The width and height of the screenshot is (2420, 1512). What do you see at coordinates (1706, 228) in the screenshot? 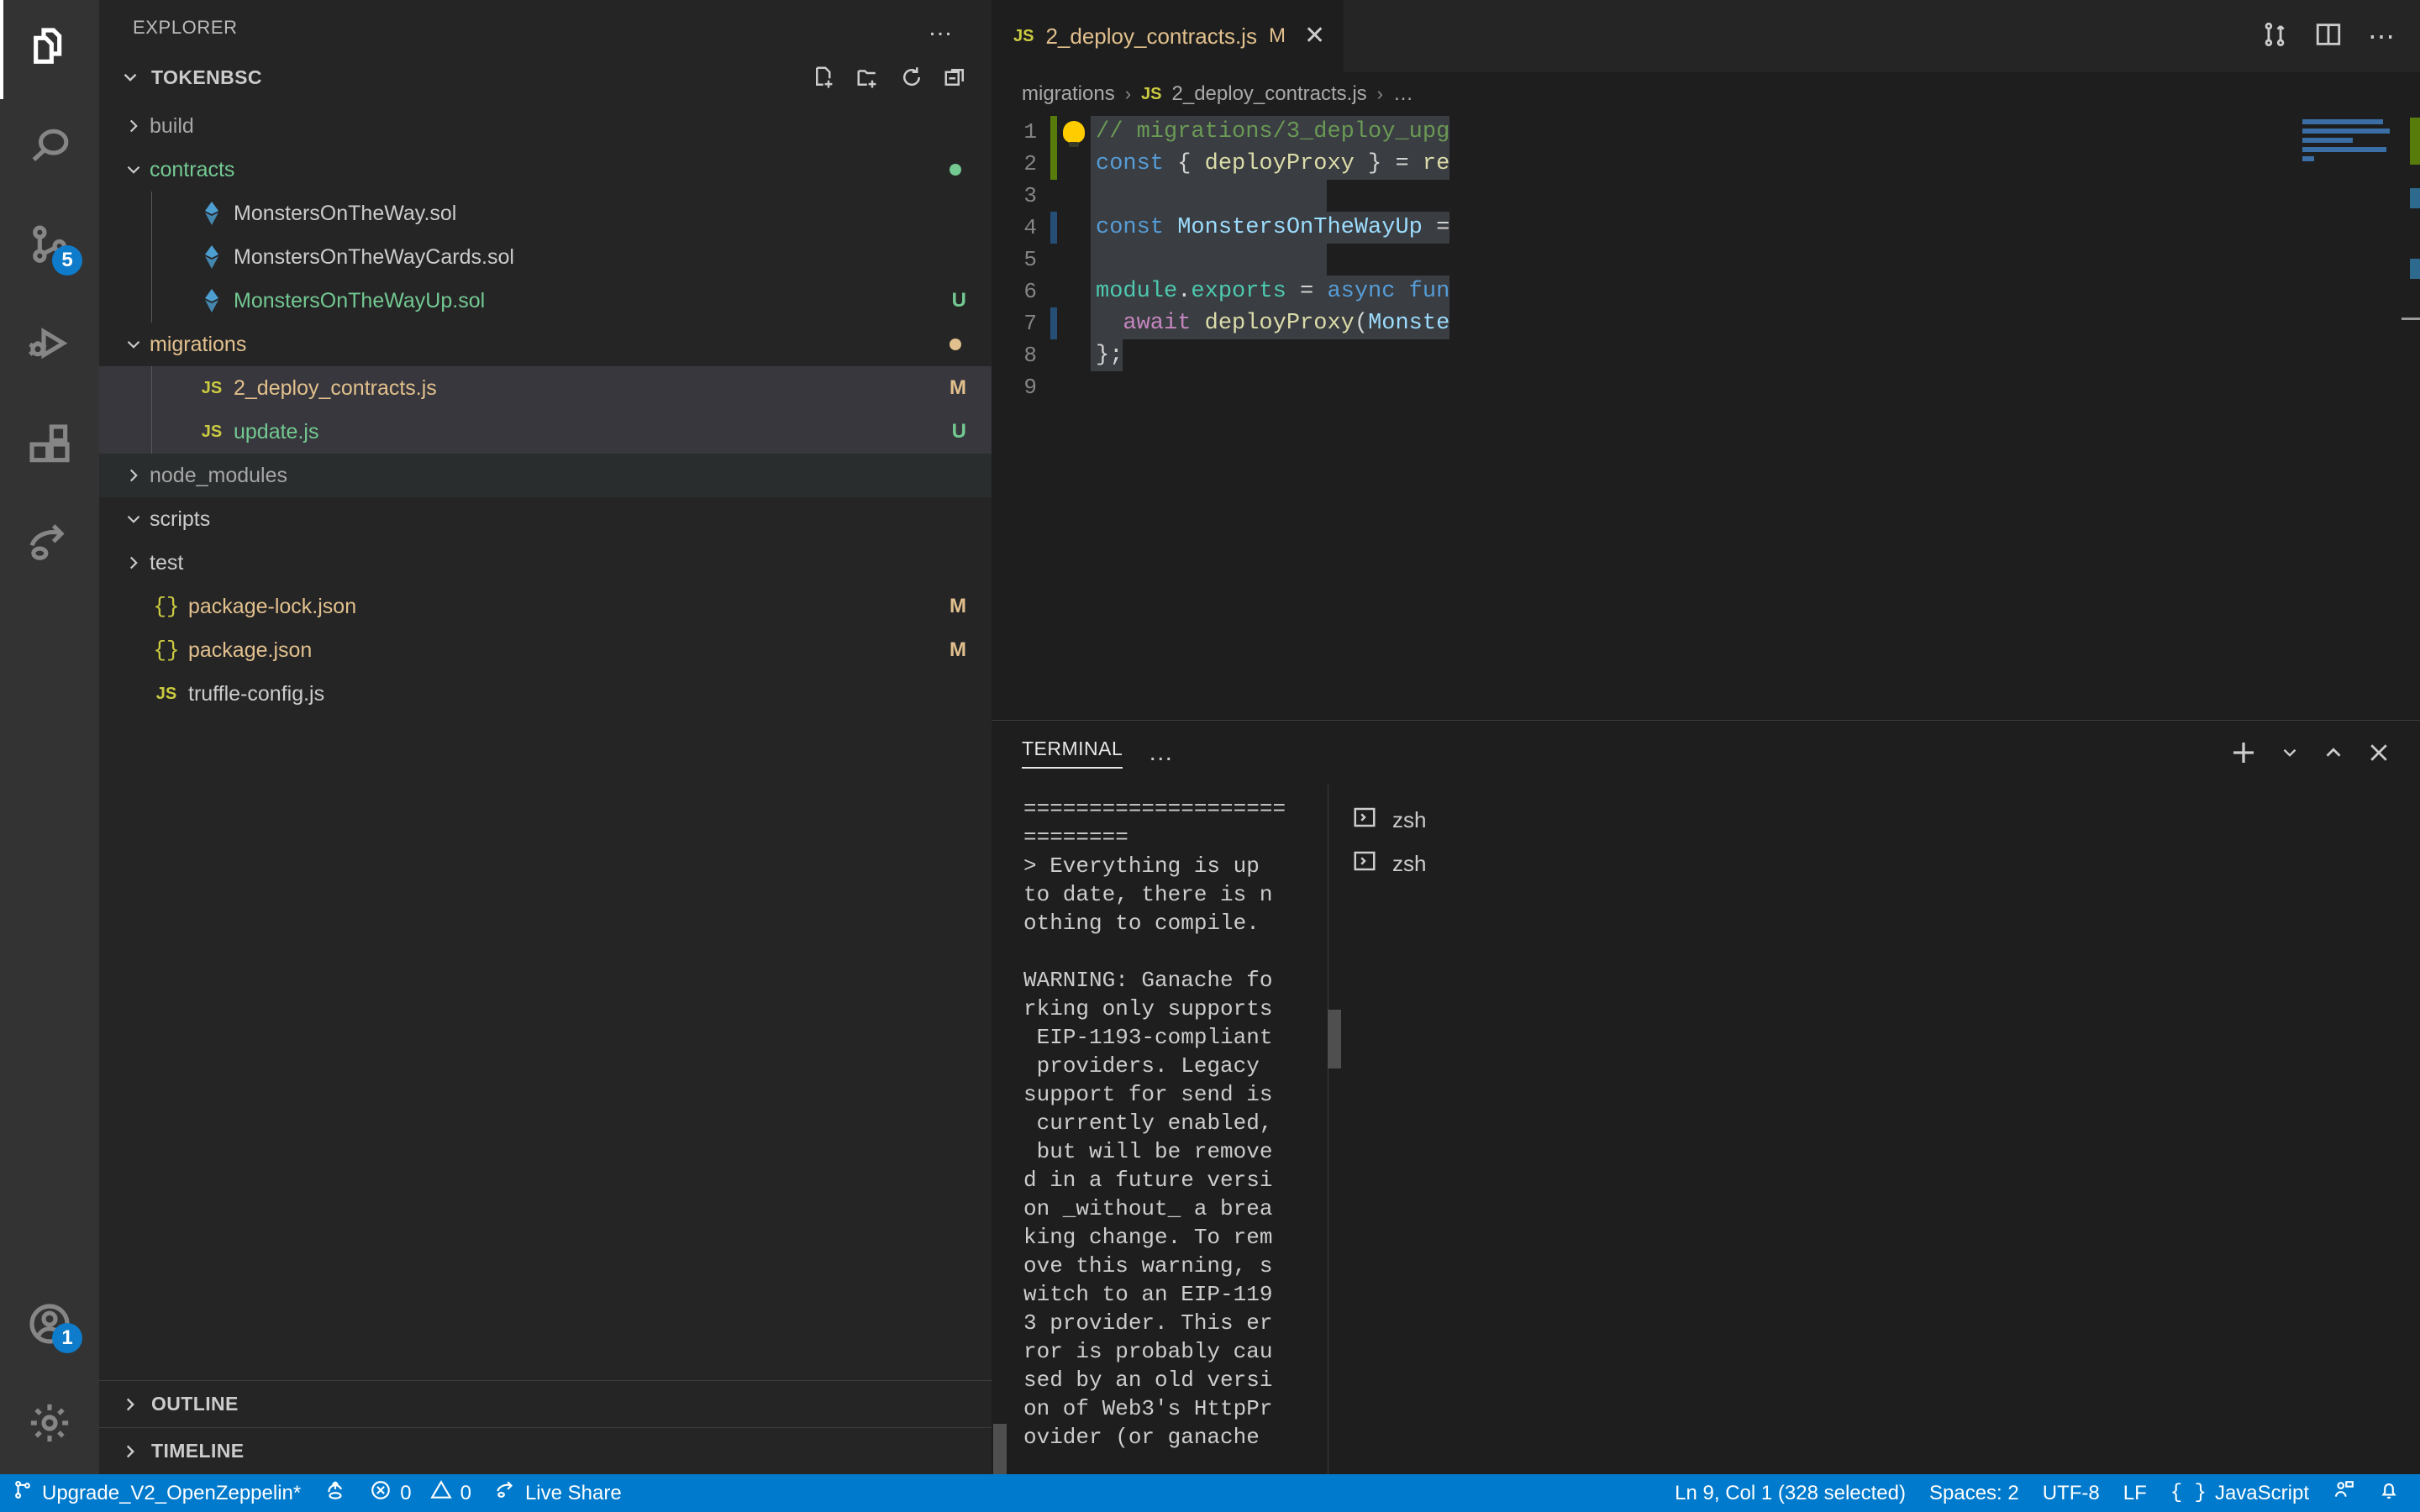
I see `code-line: 4 const MonstersOnTheWayUp =` at bounding box center [1706, 228].